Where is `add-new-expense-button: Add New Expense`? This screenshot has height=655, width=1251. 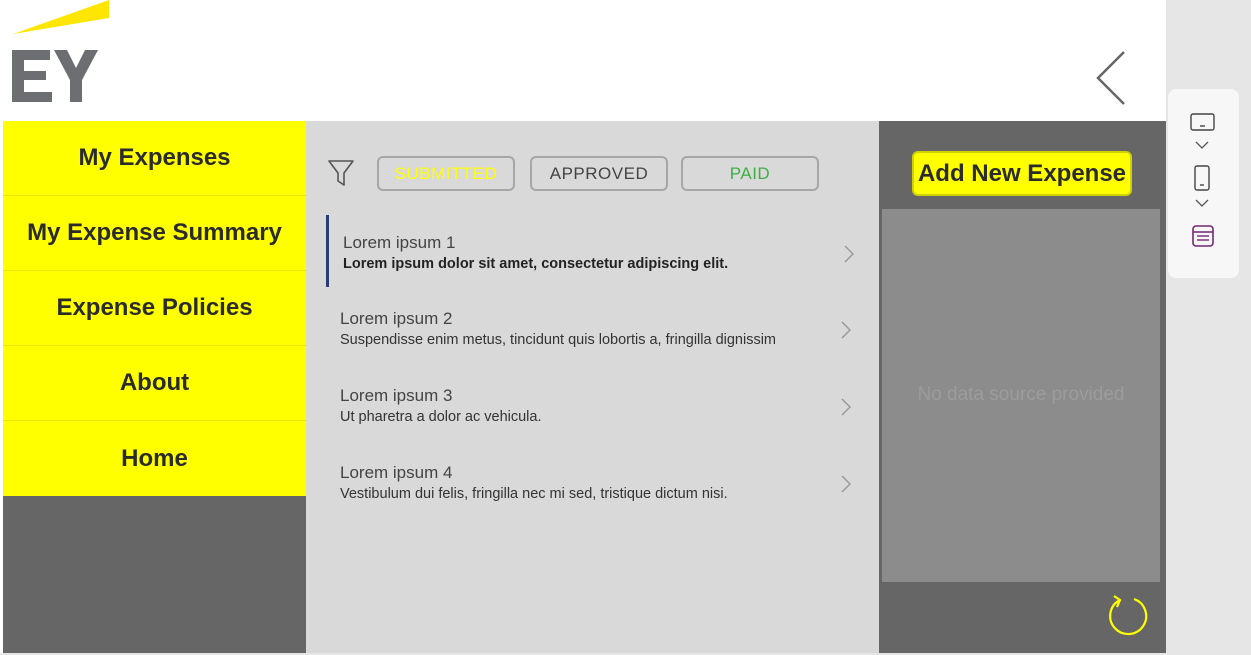 add-new-expense-button: Add New Expense is located at coordinates (1022, 173).